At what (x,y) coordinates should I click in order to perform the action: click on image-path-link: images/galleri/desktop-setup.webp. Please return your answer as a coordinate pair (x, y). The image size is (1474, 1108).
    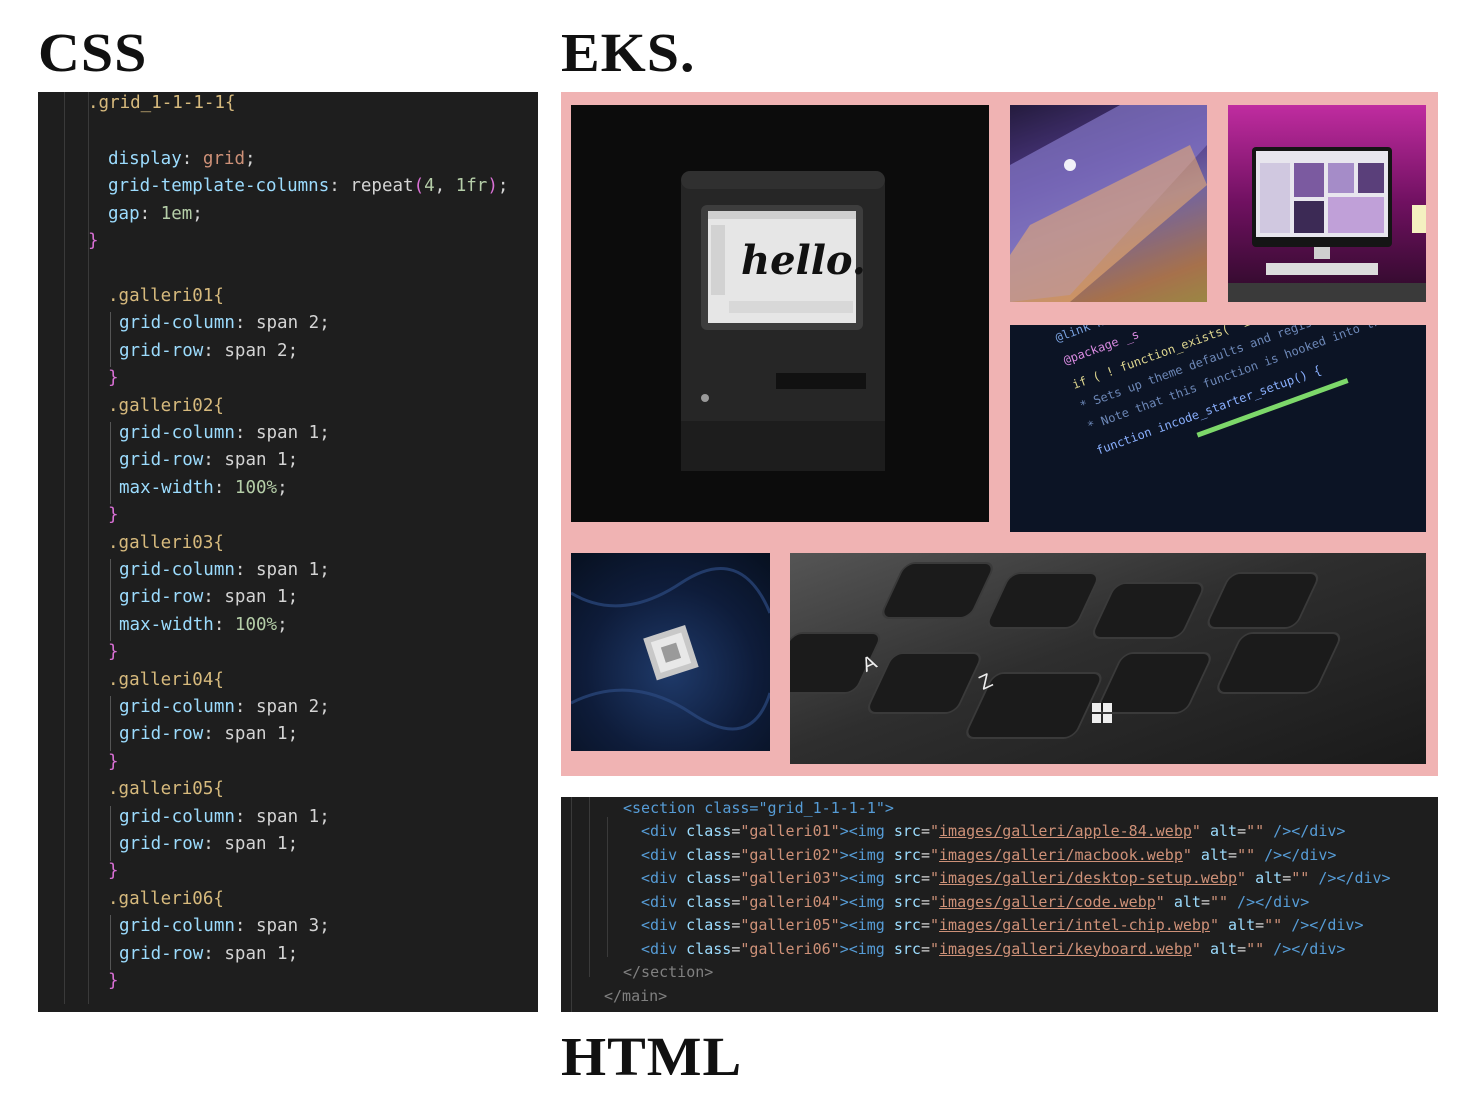
    Looking at the image, I should click on (1088, 878).